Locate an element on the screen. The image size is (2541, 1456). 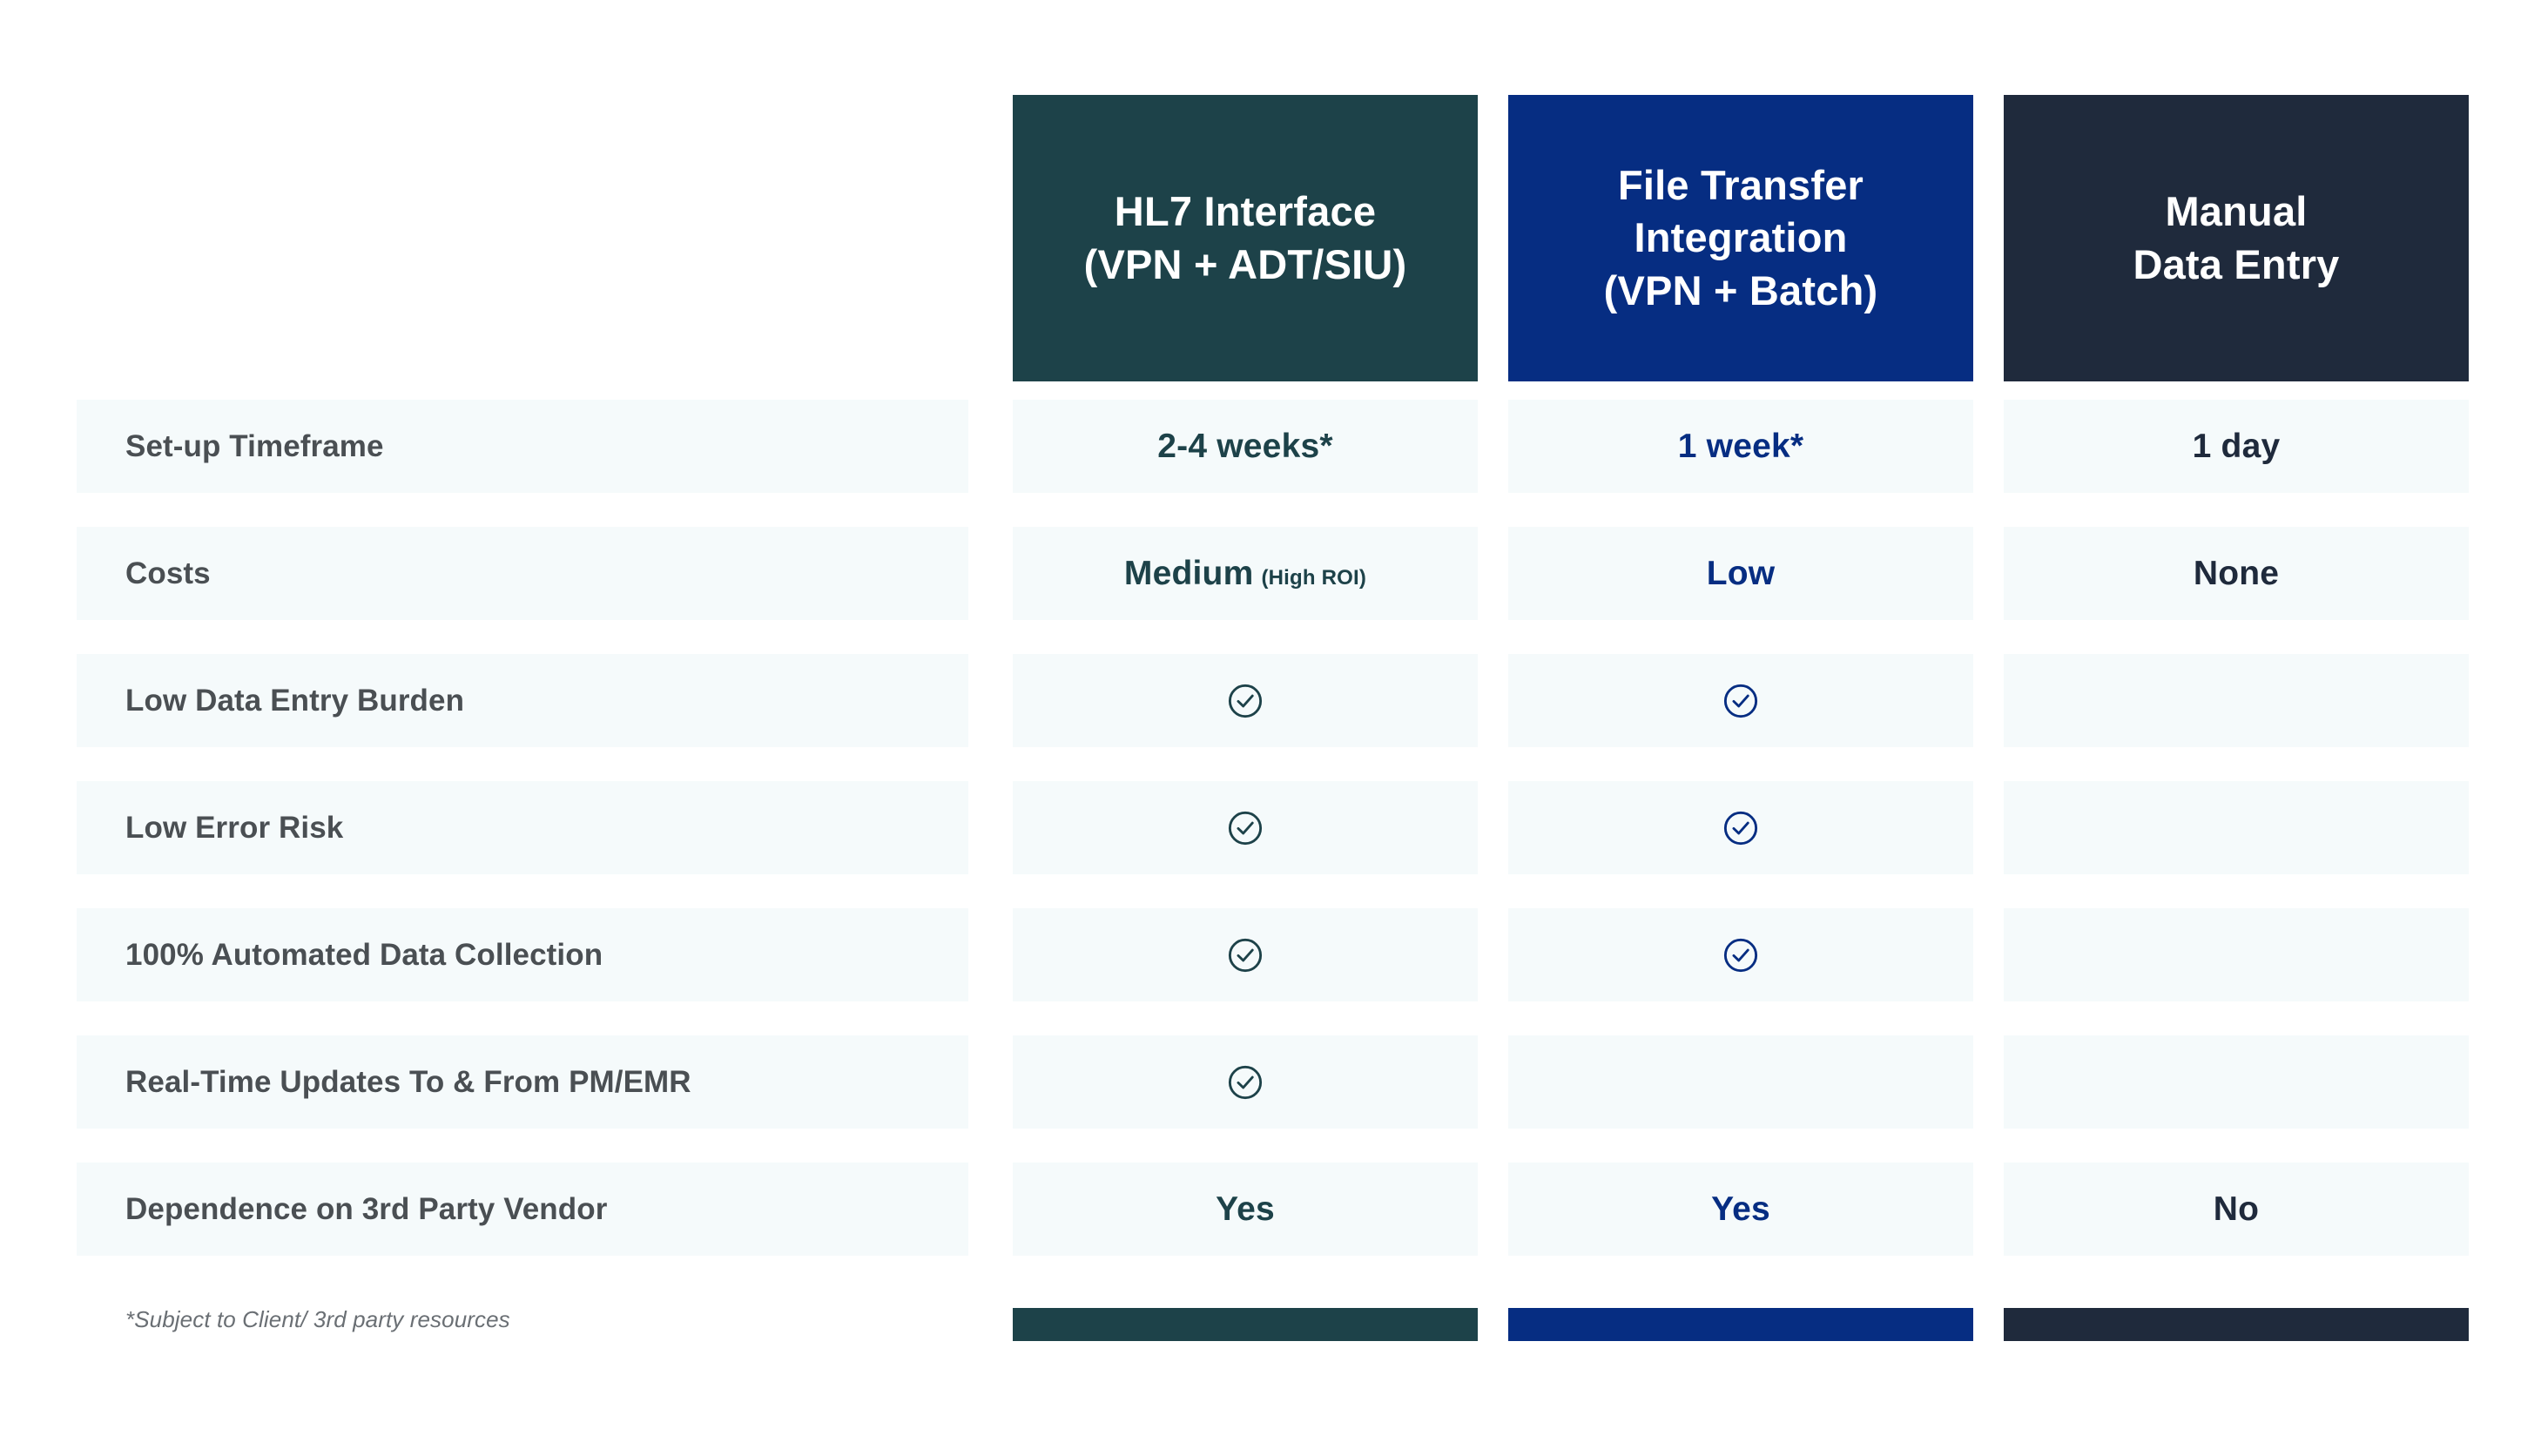
cell-value-main: 1 day is located at coordinates (2236, 446).